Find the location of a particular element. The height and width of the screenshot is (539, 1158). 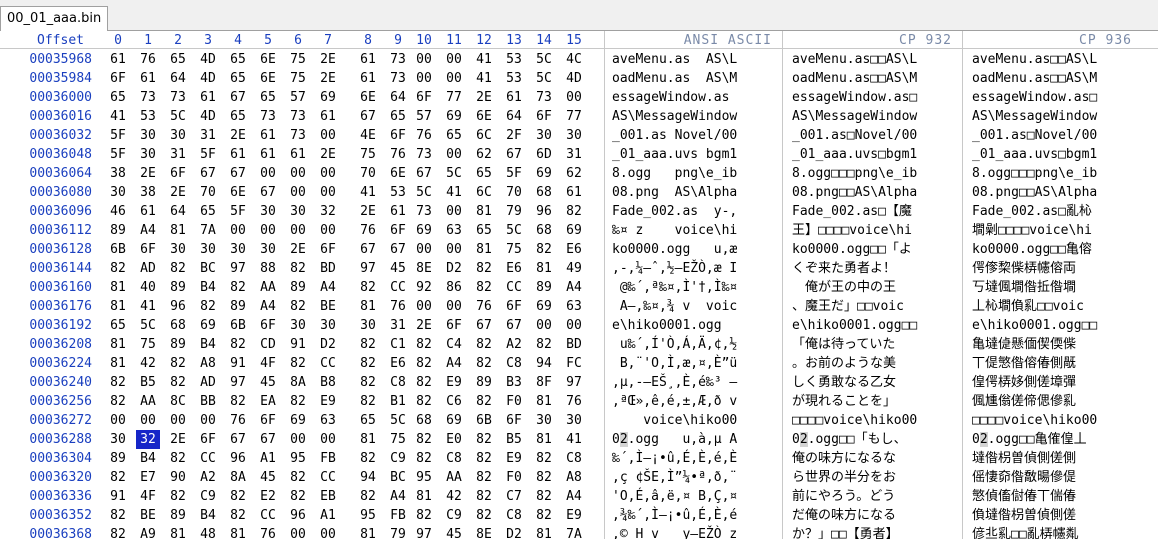

text-cp936: 傜悽奅偺敿暘傪偍 is located at coordinates (1024, 477).